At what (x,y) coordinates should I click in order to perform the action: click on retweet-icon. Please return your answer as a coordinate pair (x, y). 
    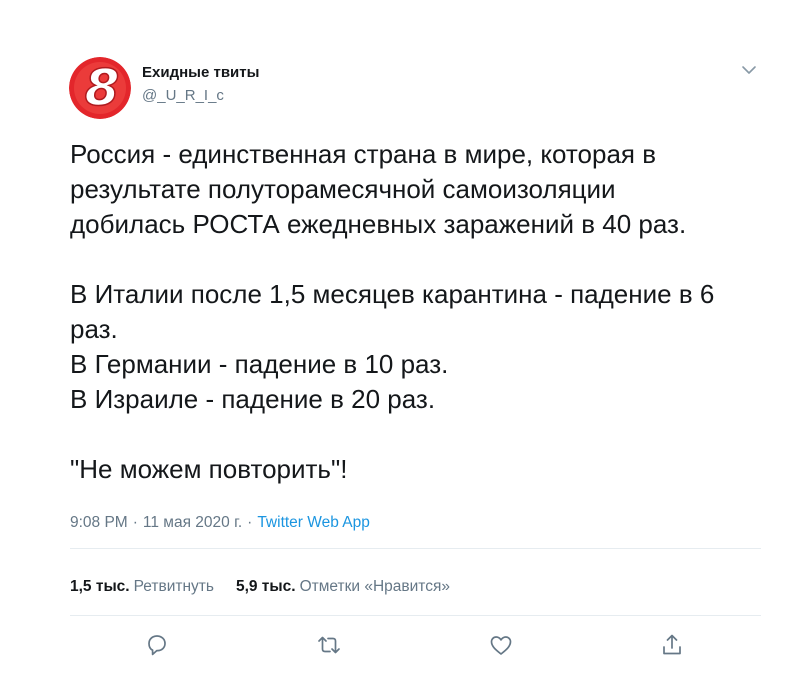
    Looking at the image, I should click on (329, 645).